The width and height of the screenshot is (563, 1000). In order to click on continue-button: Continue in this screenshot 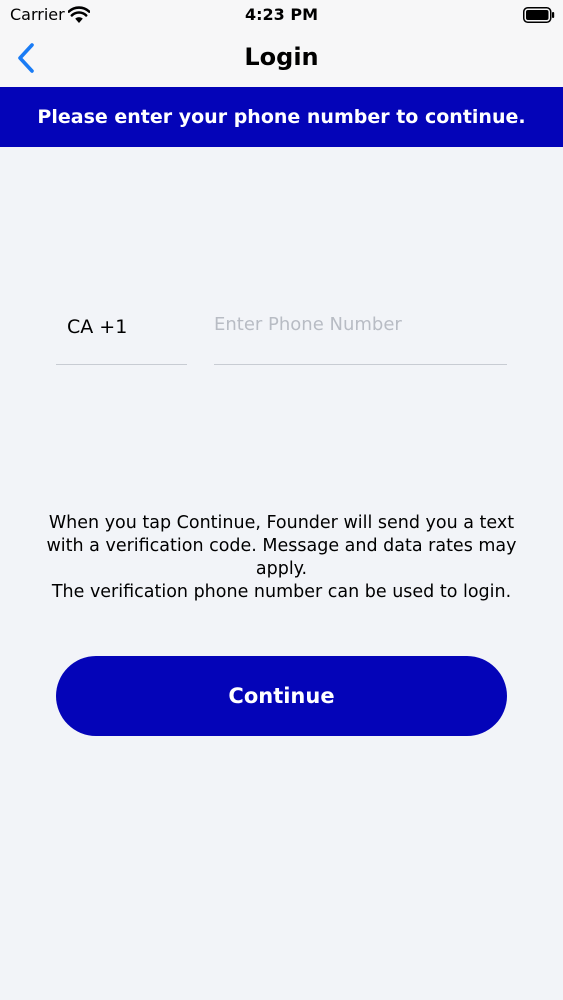, I will do `click(281, 696)`.